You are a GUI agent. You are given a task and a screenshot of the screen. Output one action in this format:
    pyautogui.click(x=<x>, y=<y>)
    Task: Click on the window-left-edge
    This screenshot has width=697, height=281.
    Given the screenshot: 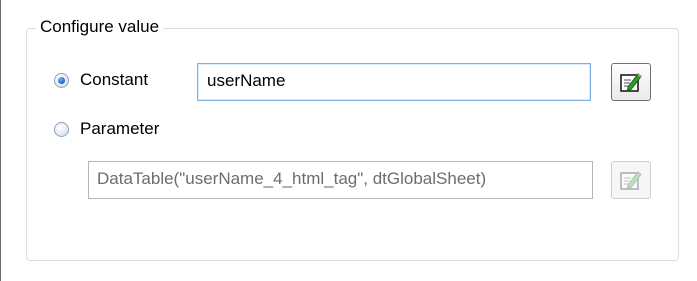 What is the action you would take?
    pyautogui.click(x=0, y=140)
    